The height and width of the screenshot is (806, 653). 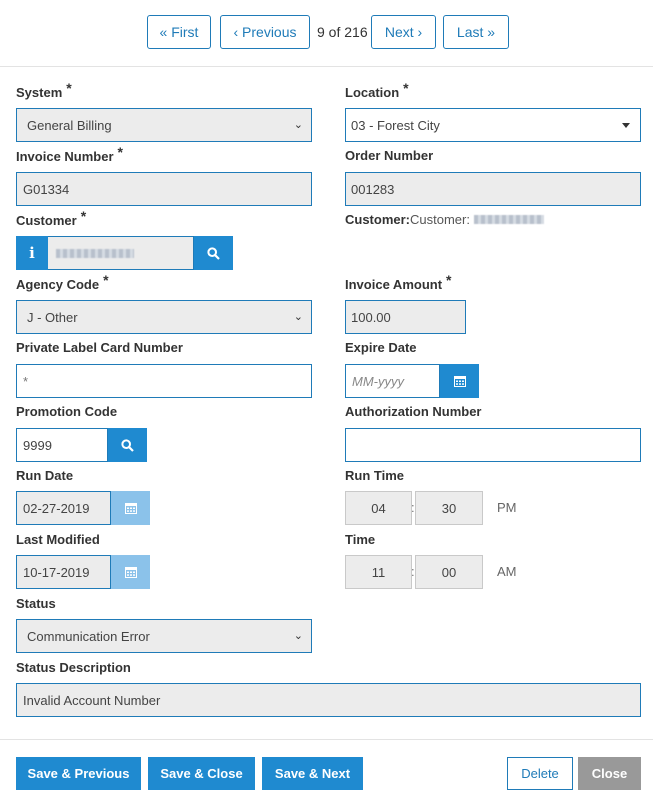 I want to click on caret-down-icon, so click(x=626, y=125).